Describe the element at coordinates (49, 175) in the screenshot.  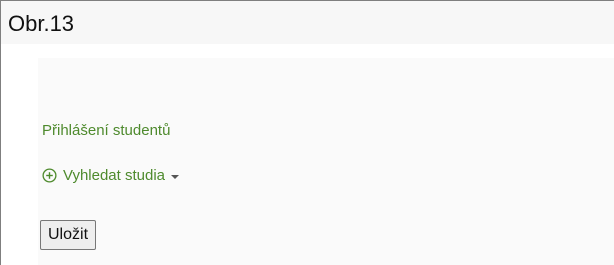
I see `plus-circle-icon` at that location.